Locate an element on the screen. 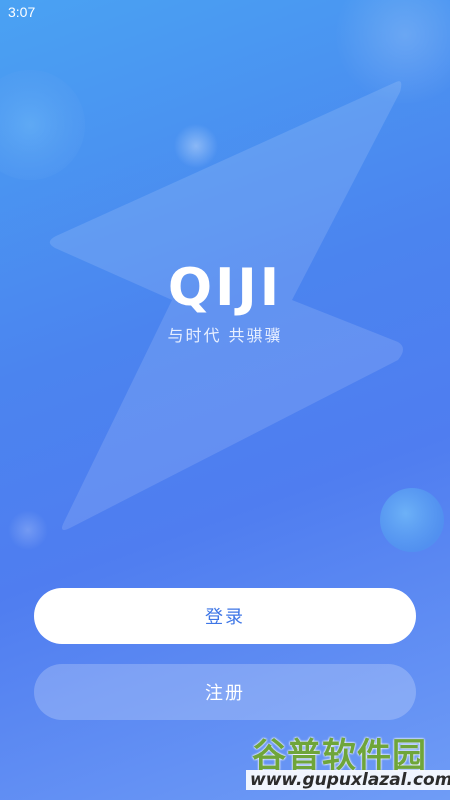 The width and height of the screenshot is (450, 800). watermark: 谷普软件园 www.gupuxlazal.com is located at coordinates (347, 761).